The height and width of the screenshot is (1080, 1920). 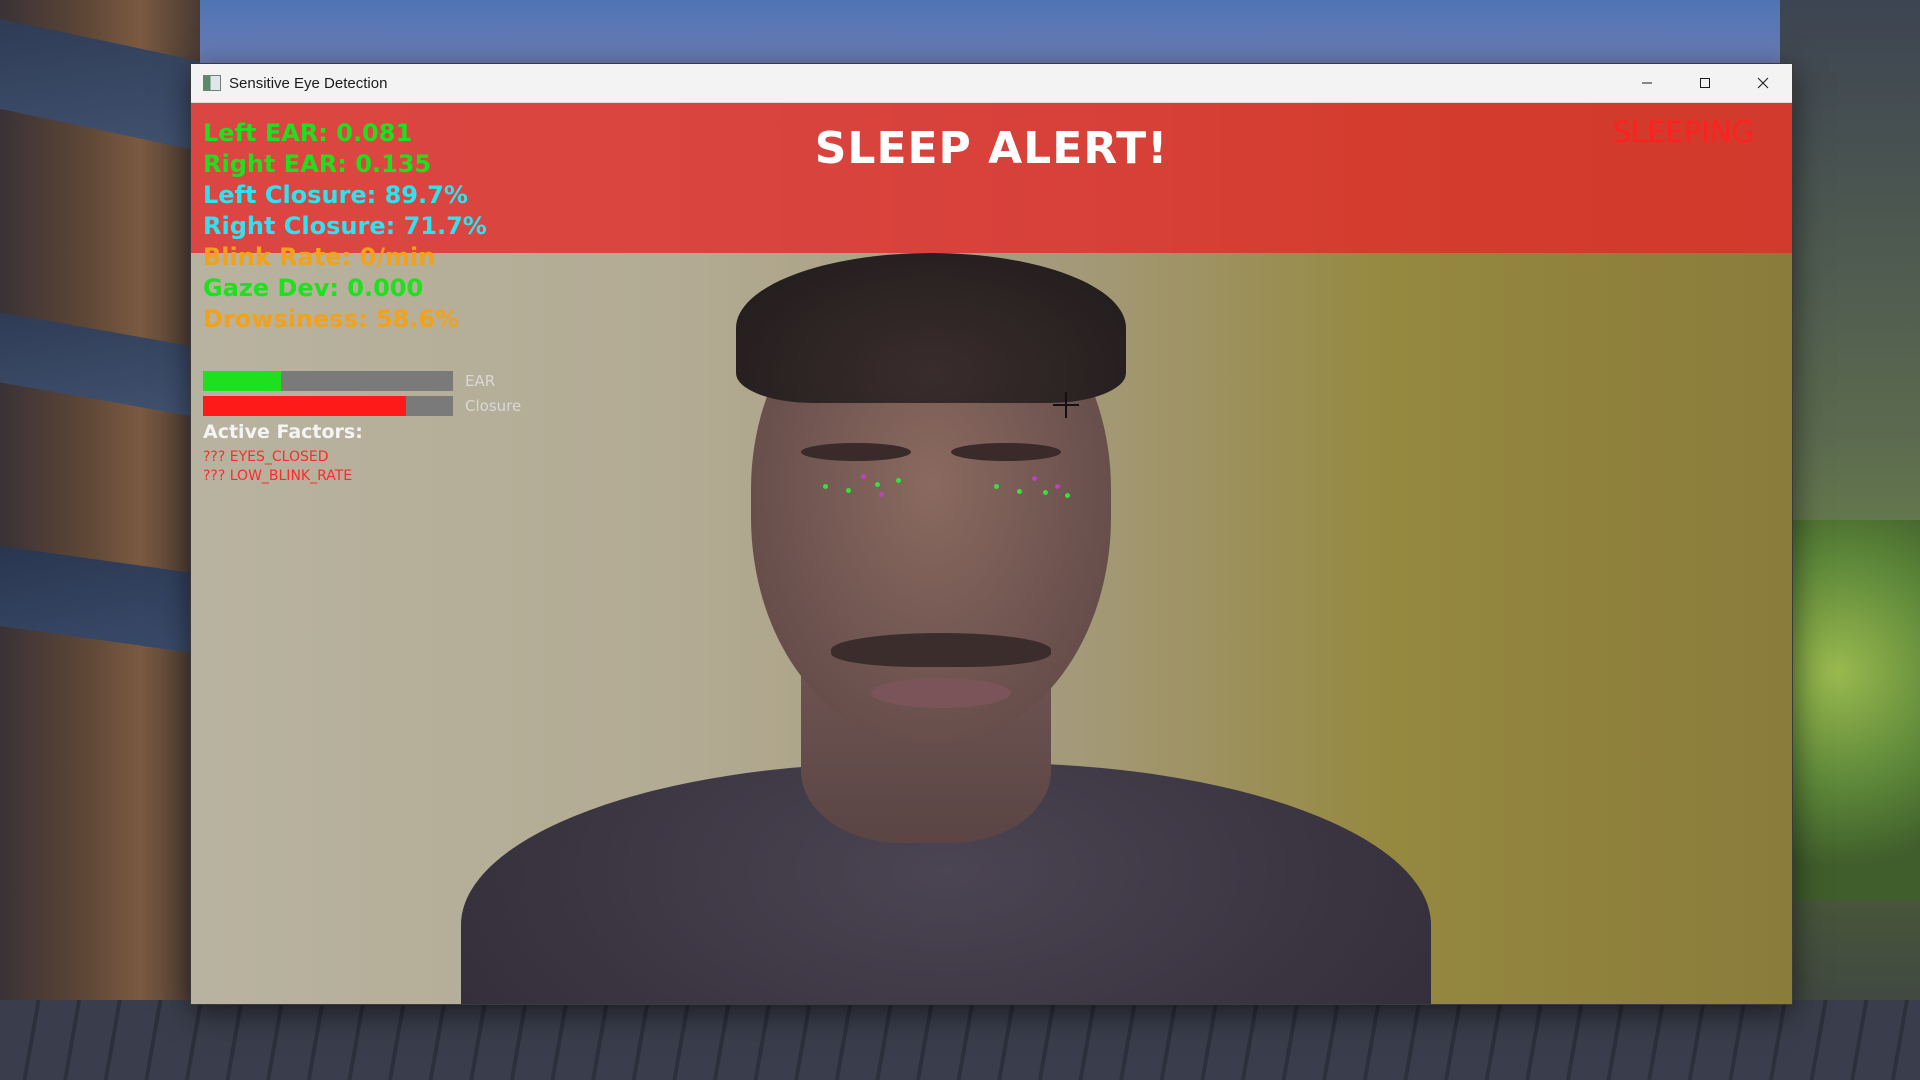 I want to click on closure-bar-label: Closure, so click(x=493, y=406).